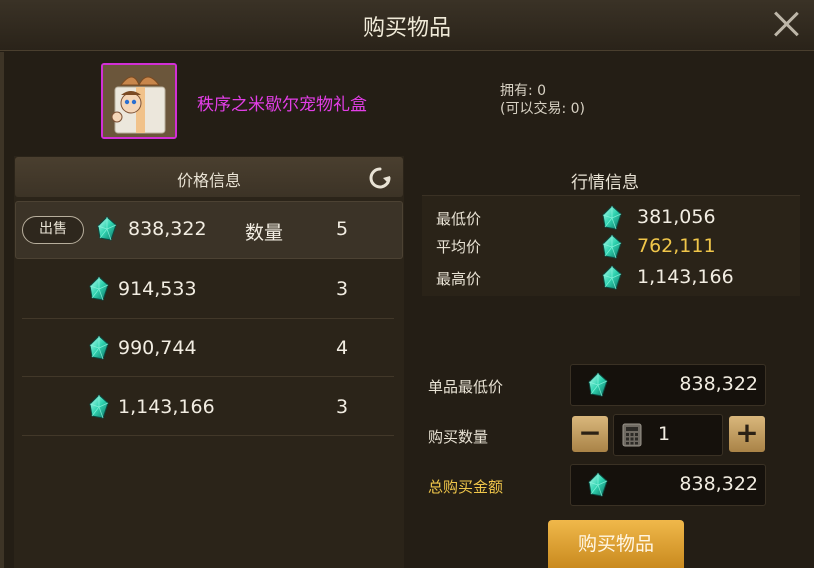  Describe the element at coordinates (264, 233) in the screenshot. I see `listing-qty-label: 数量` at that location.